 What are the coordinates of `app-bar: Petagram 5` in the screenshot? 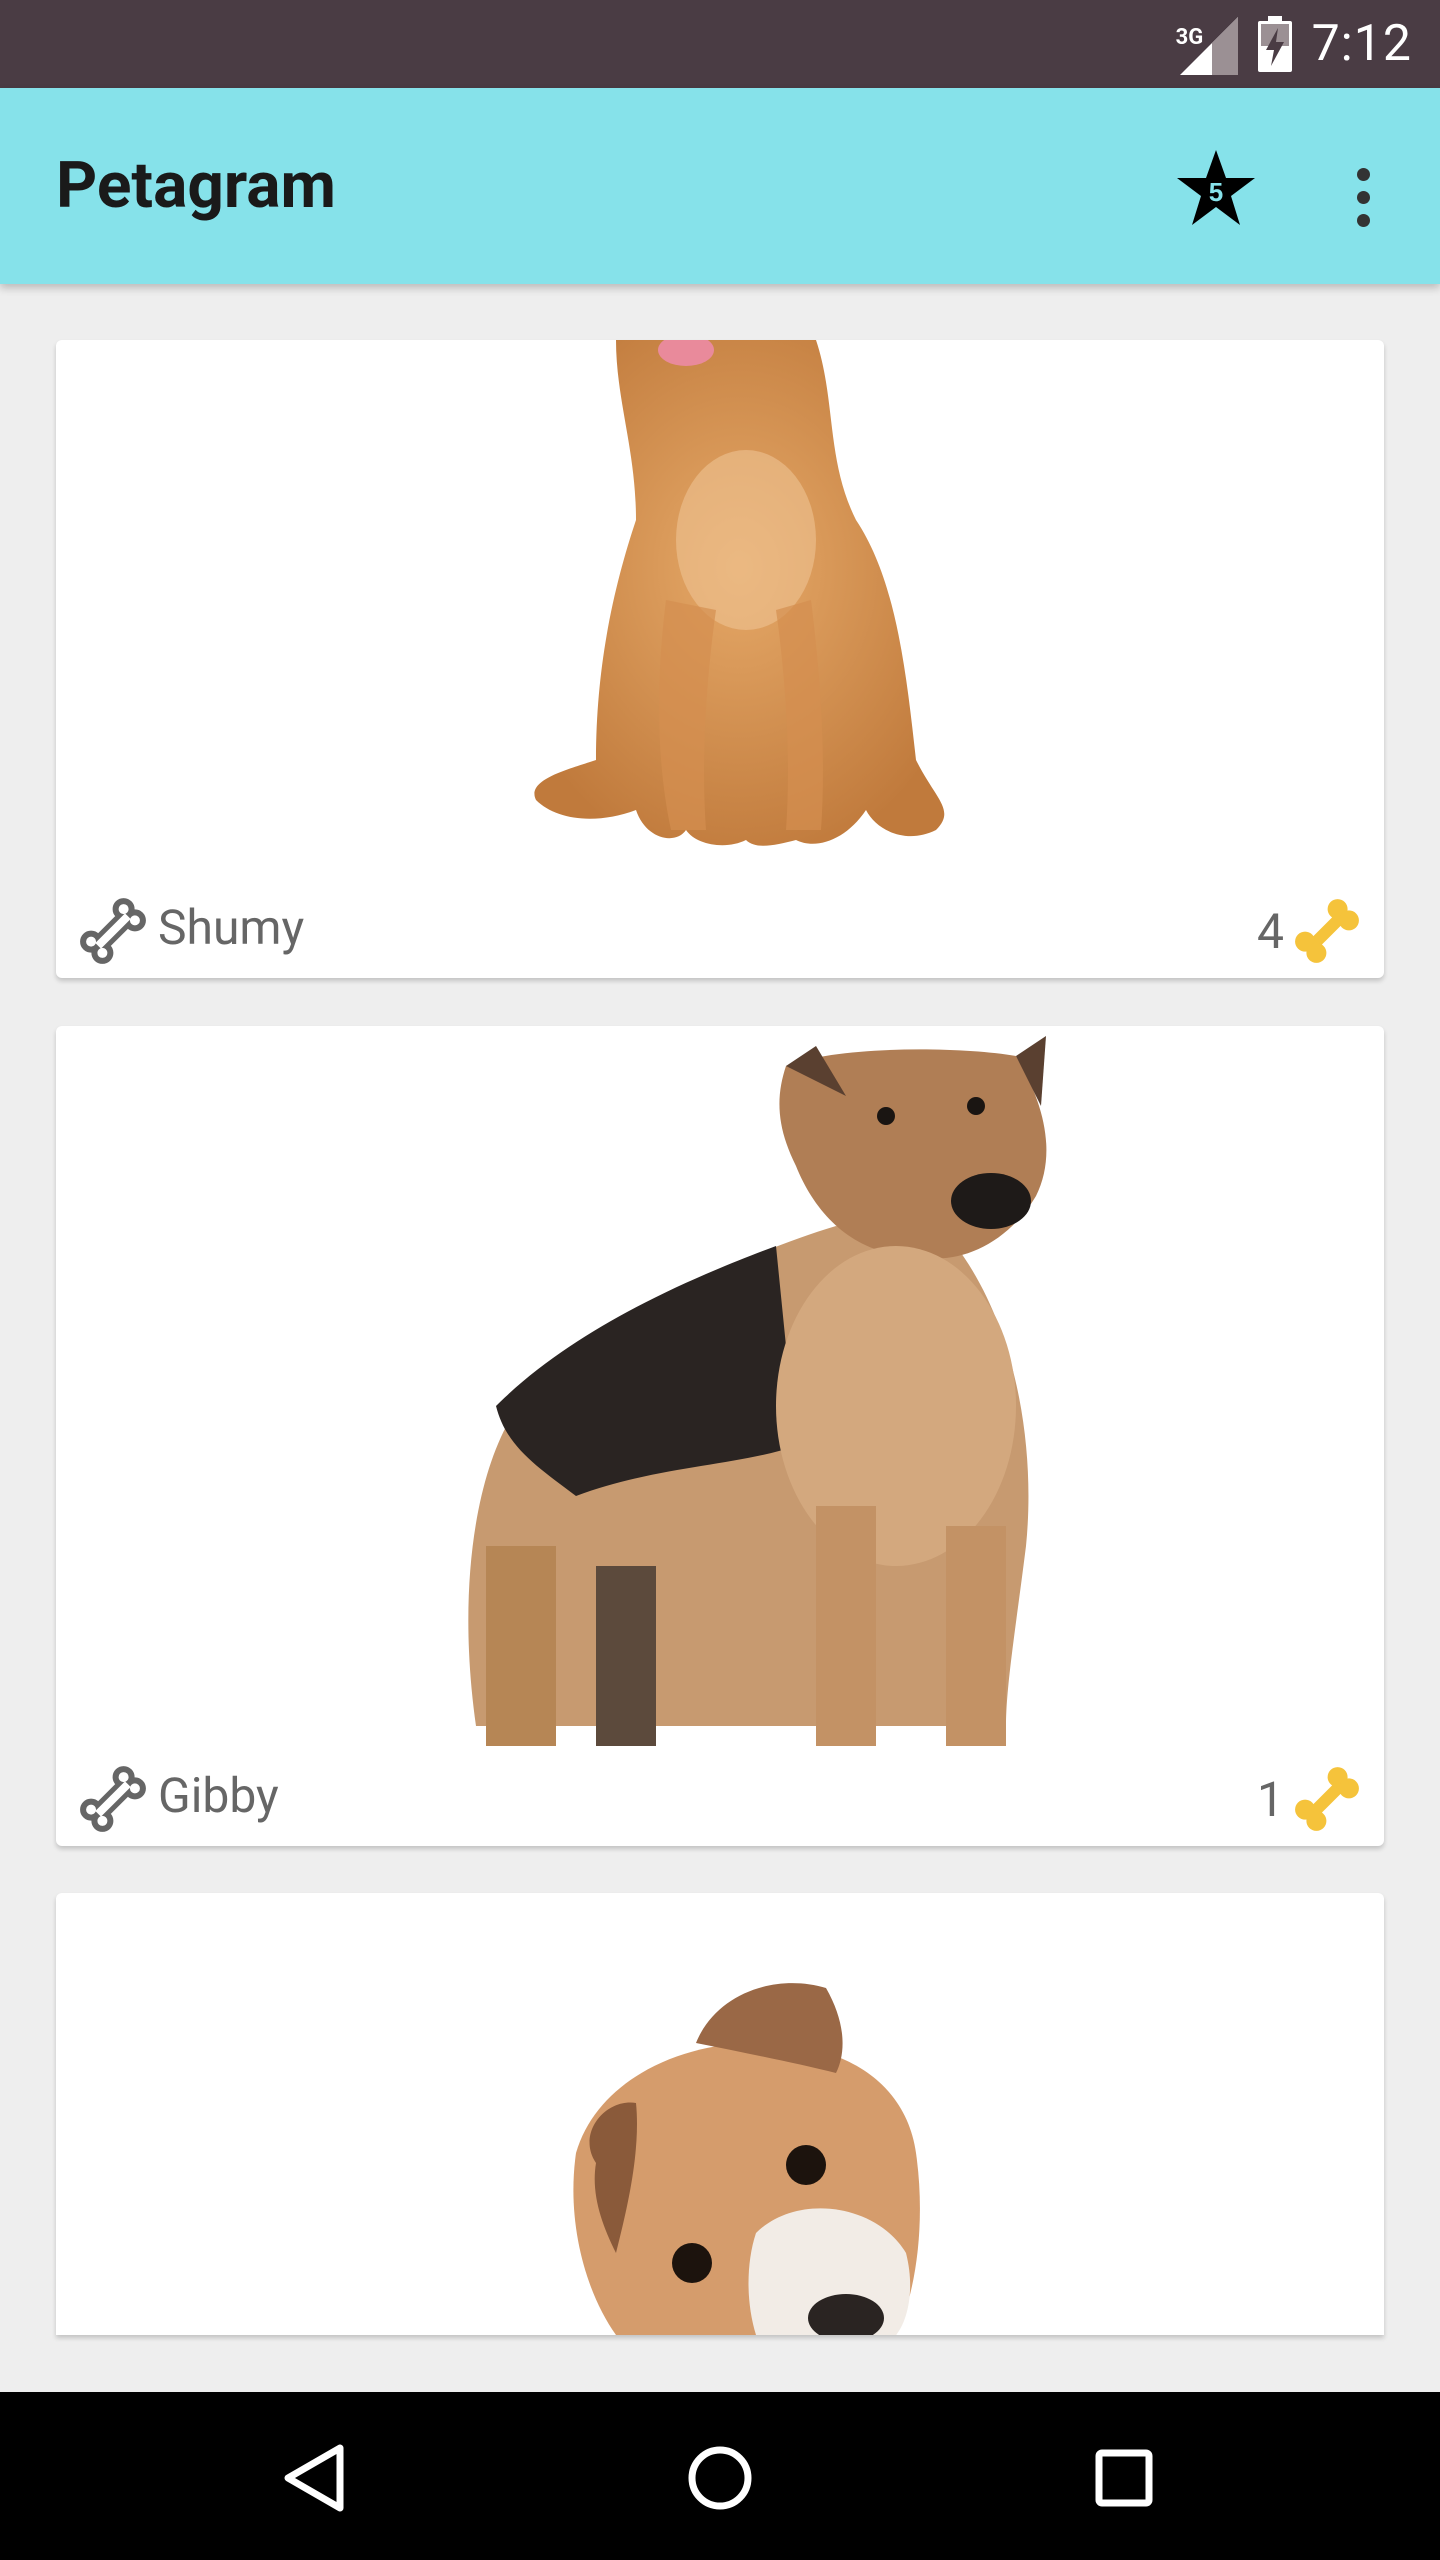 It's located at (720, 186).